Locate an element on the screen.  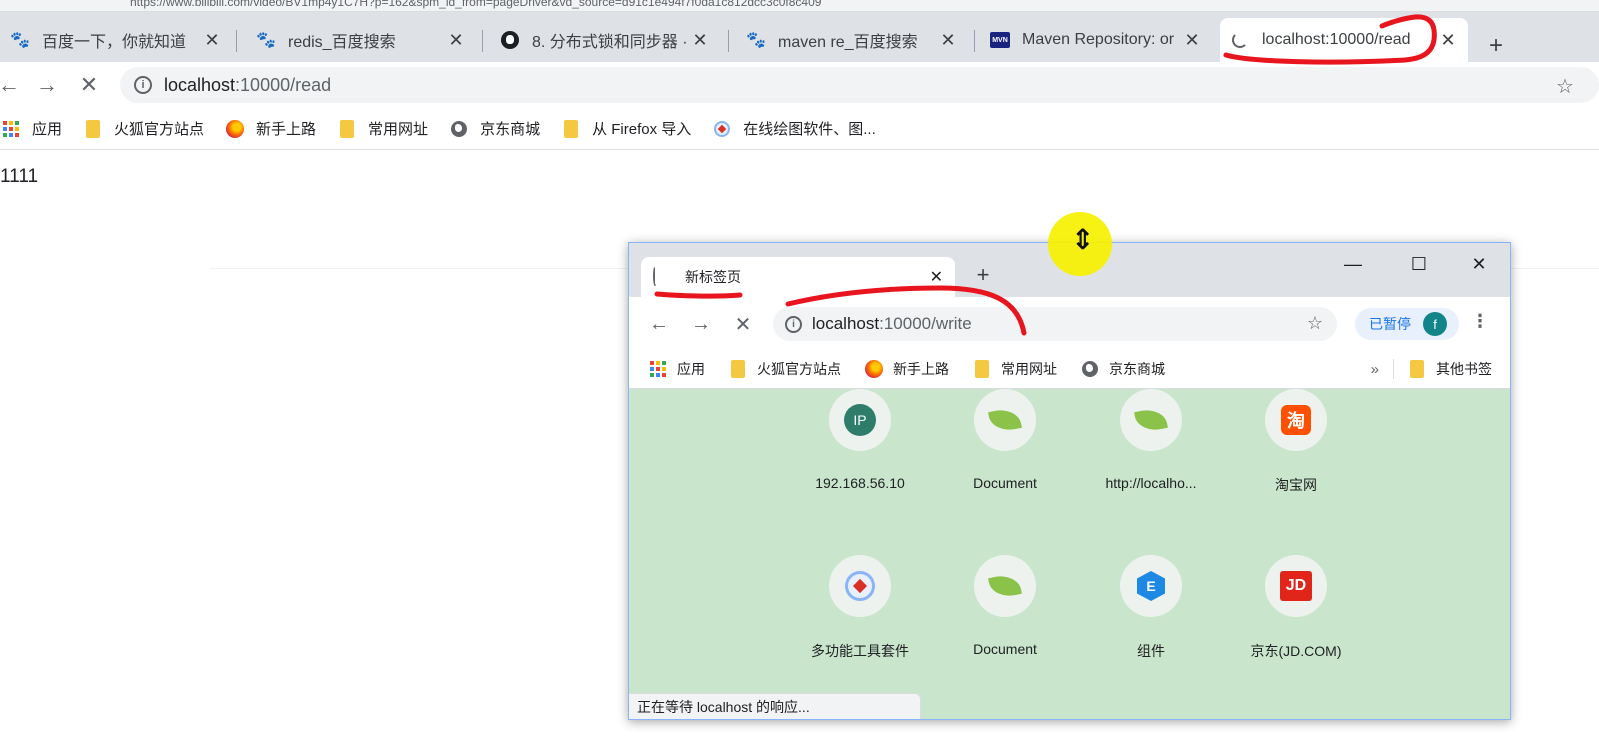
tab-github-lock: 8. 分布式锁和同步器 · r ✕ is located at coordinates (605, 40).